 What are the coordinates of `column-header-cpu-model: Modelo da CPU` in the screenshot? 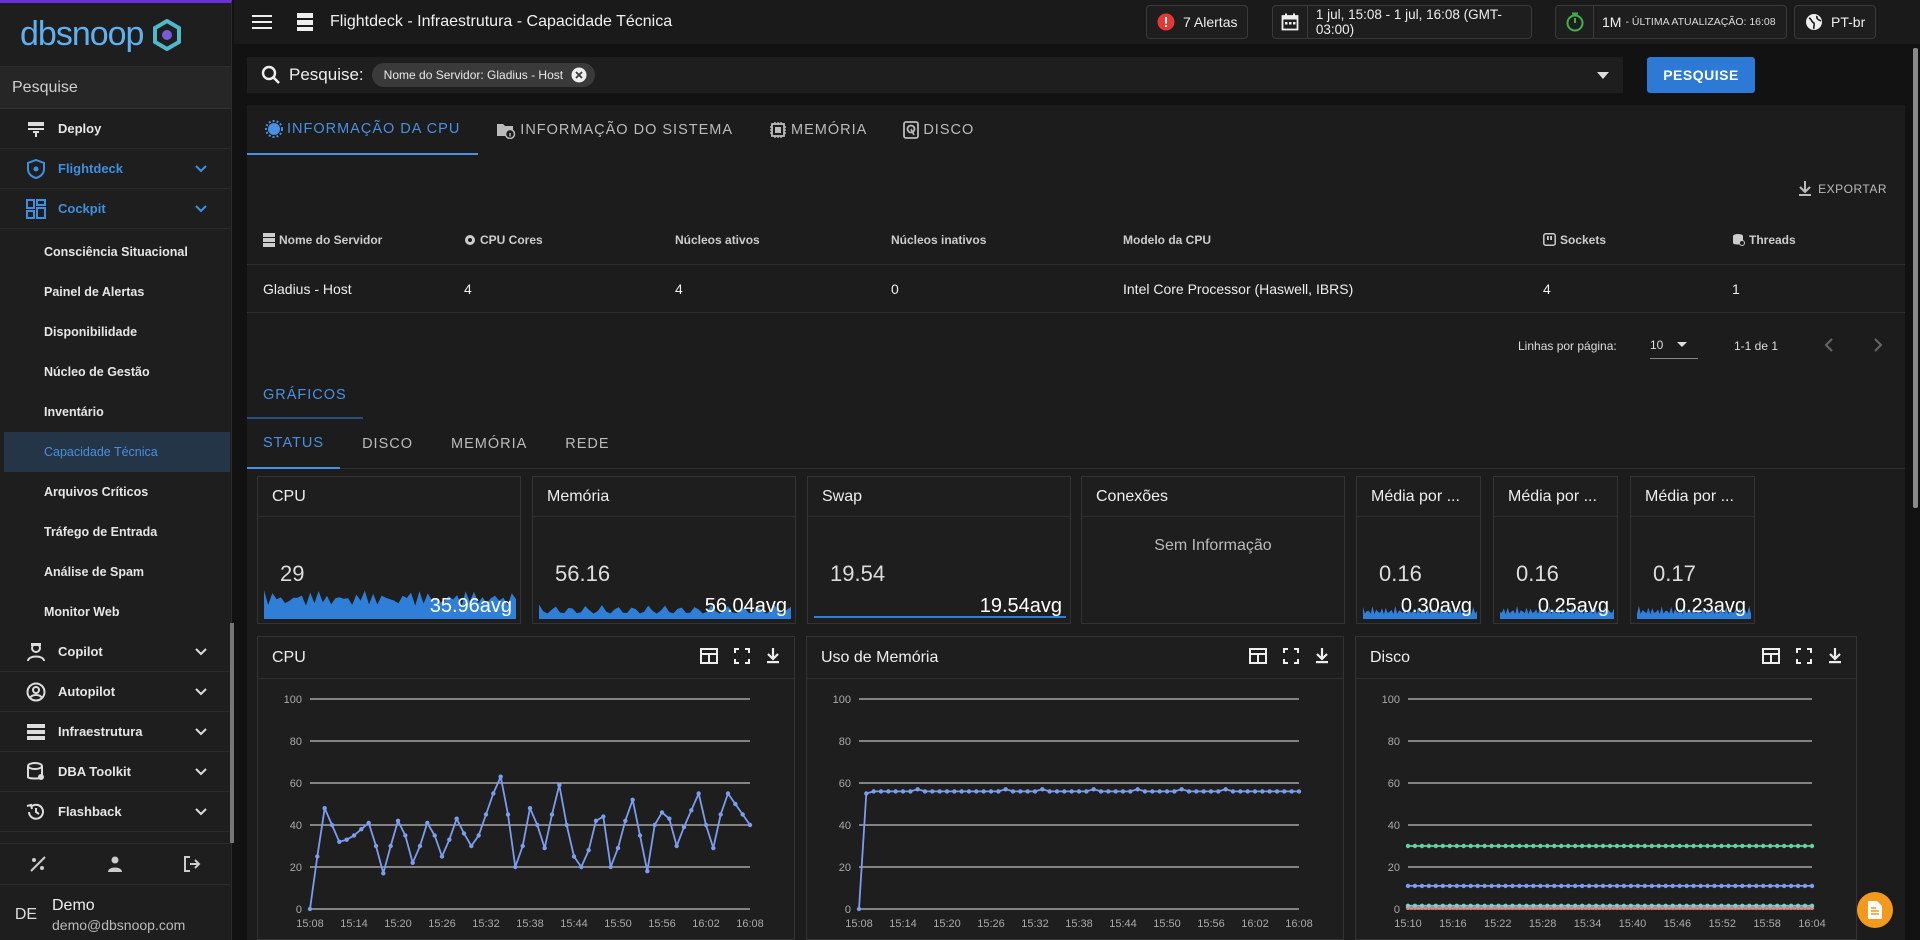 It's located at (1167, 240).